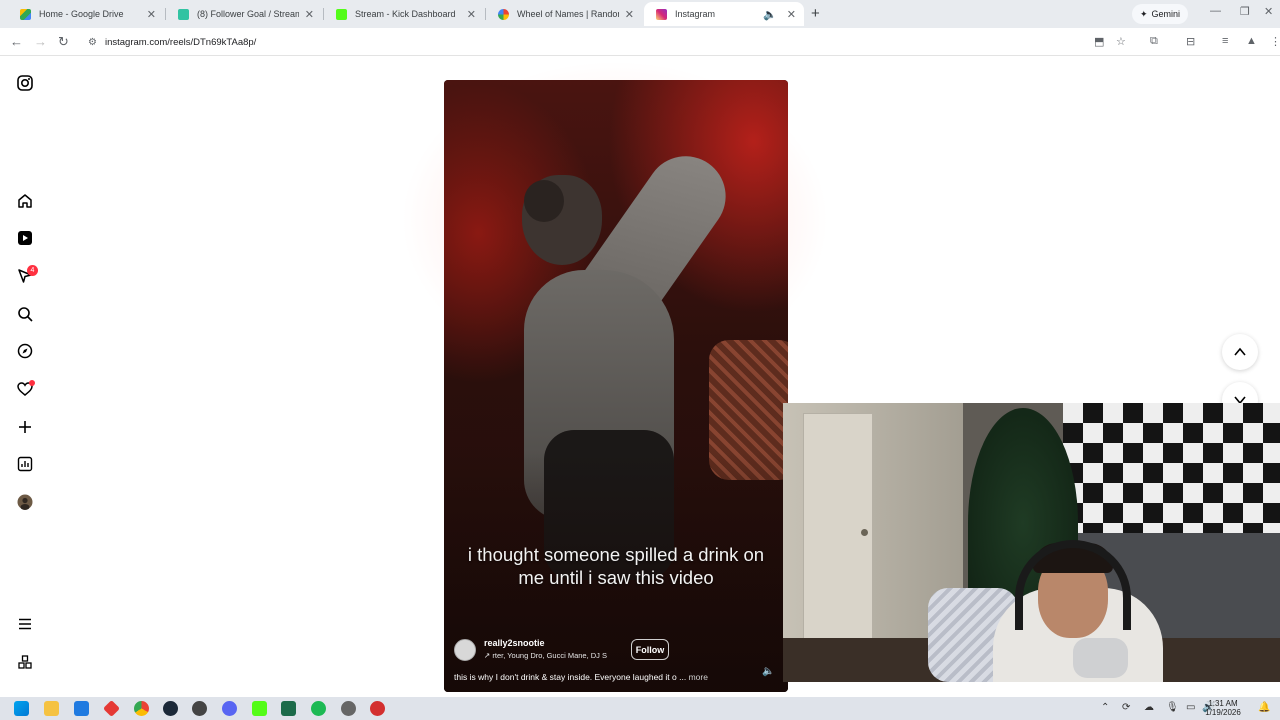 This screenshot has width=1280, height=720. I want to click on clock-date: 1/19/2026, so click(1223, 712).